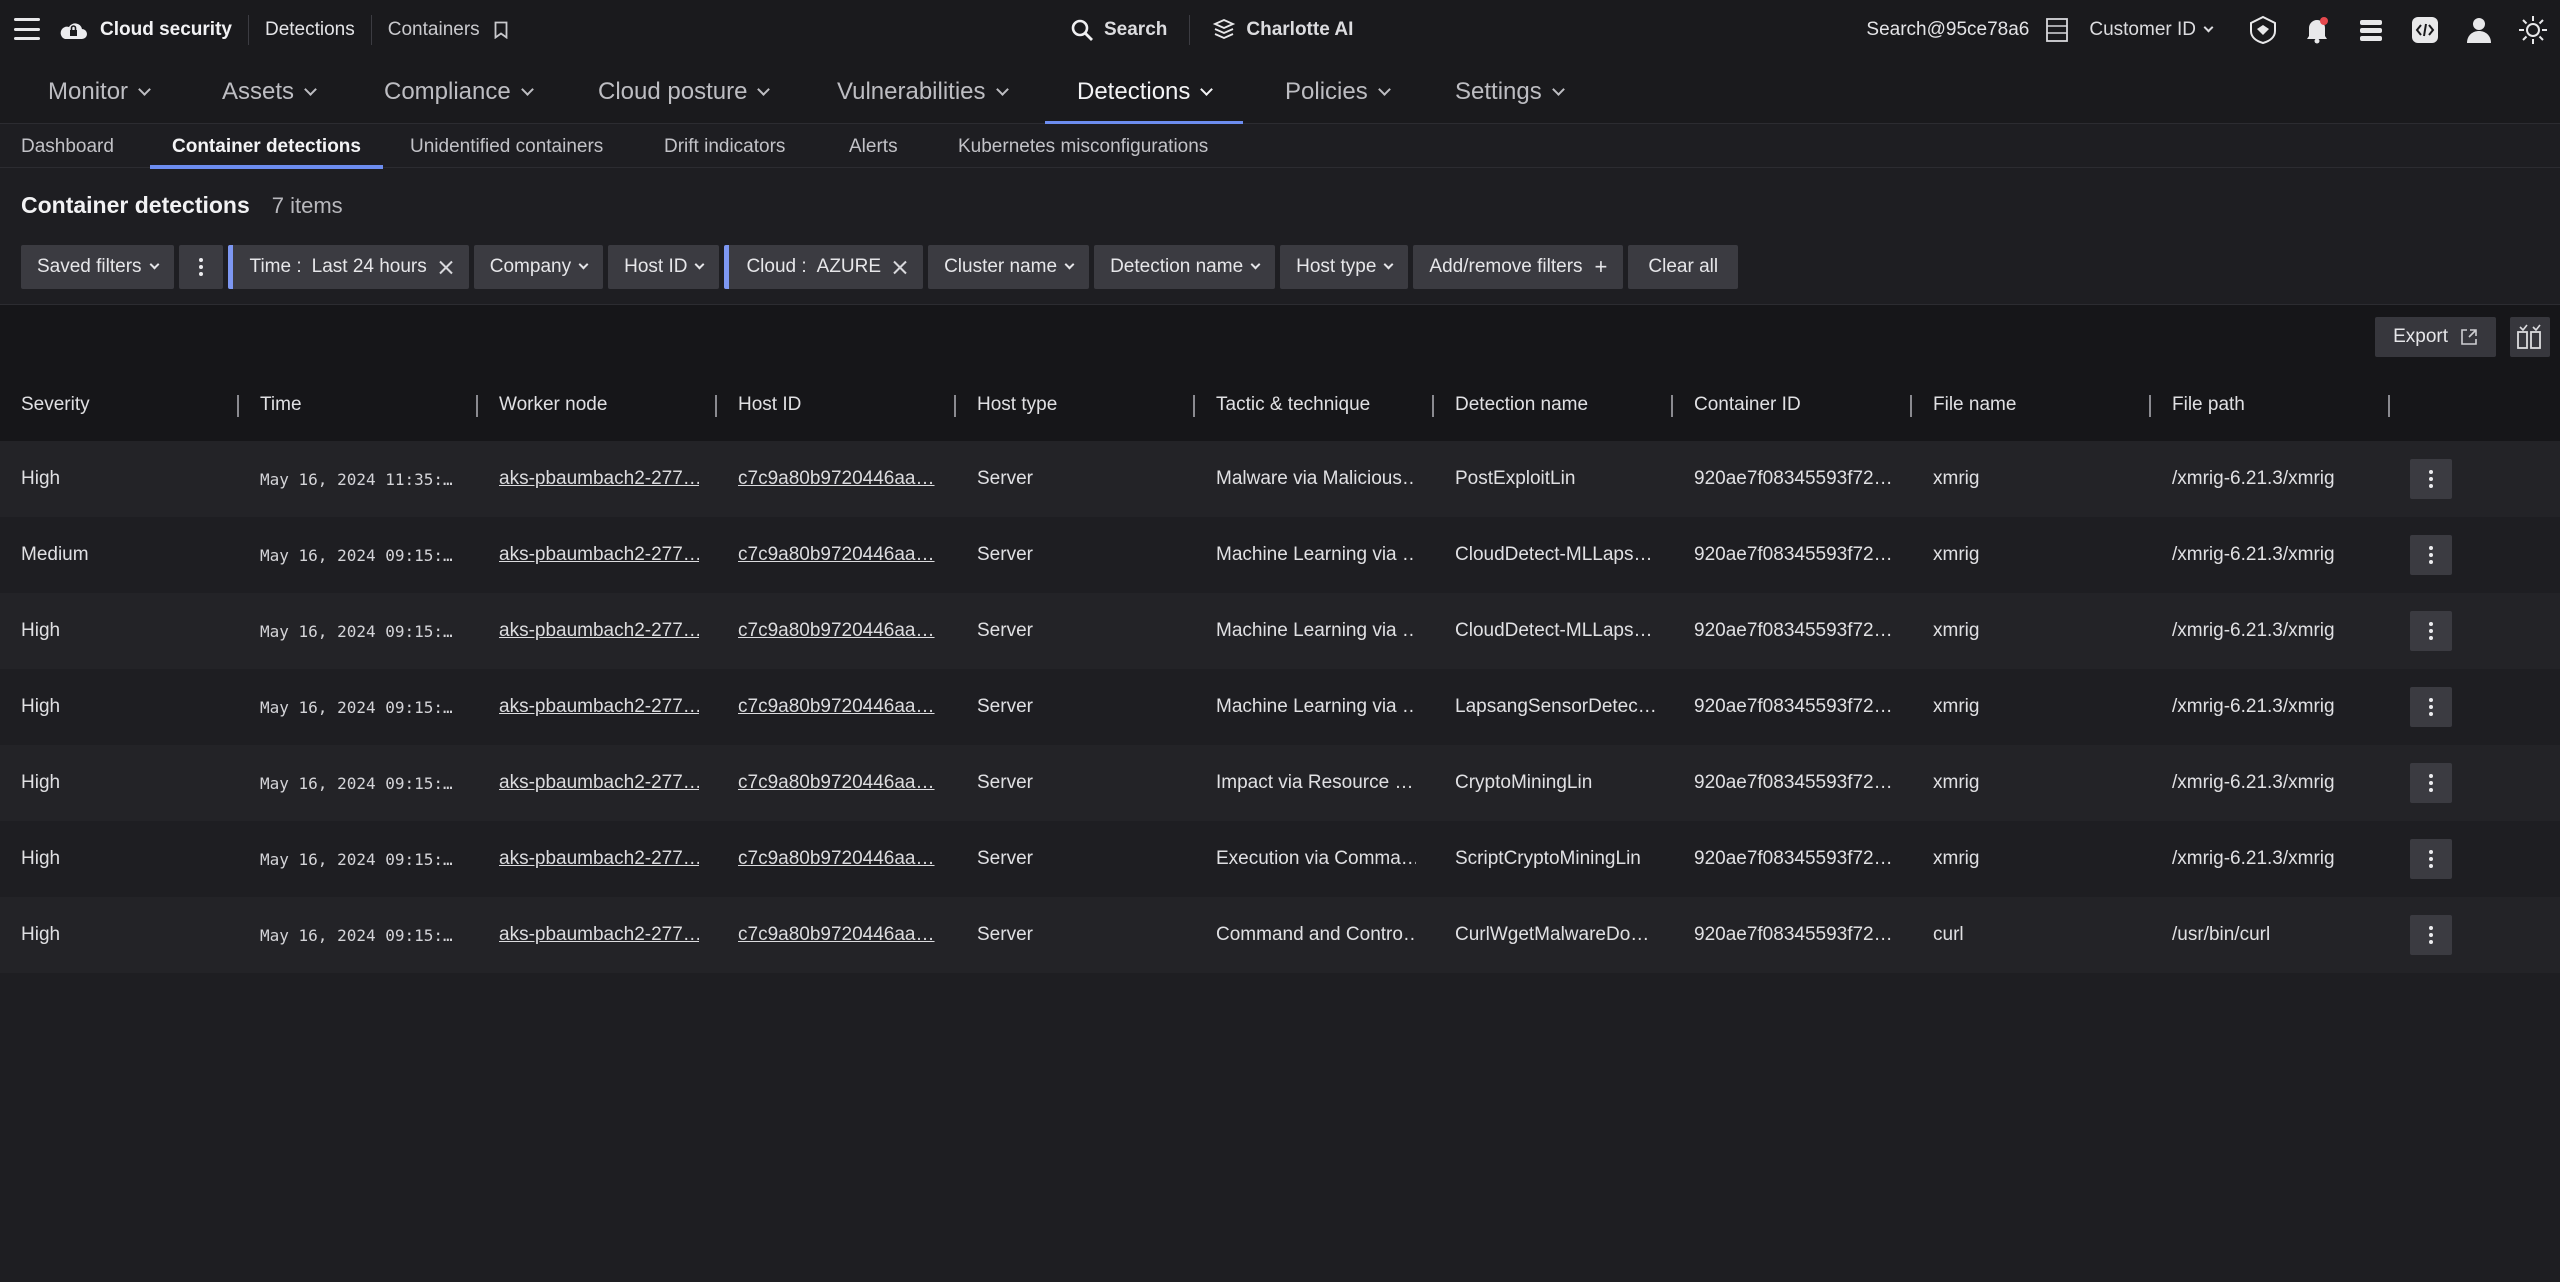  I want to click on add-remove-filters-button: Add/remove filters +, so click(1518, 267).